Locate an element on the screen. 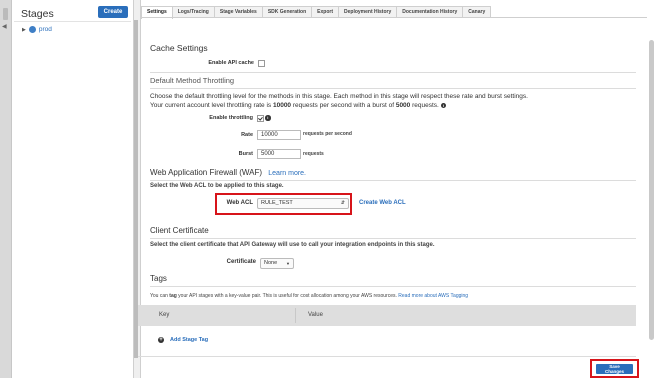  create-web-acl-link: Create Web ACL is located at coordinates (382, 203).